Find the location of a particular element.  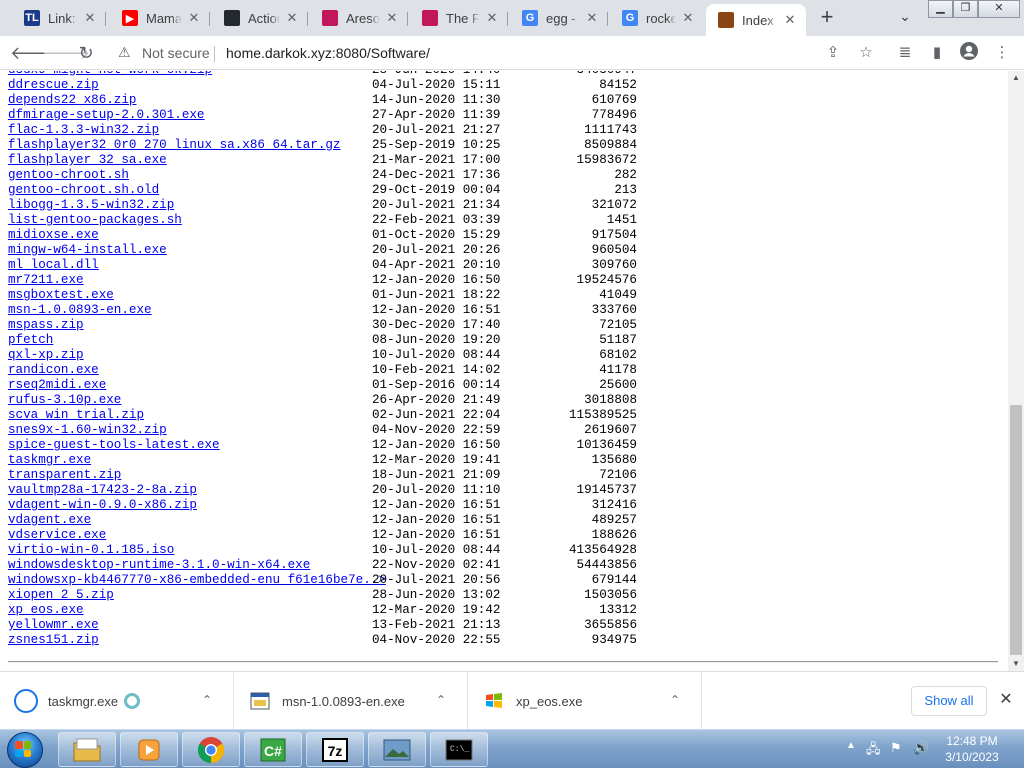

tab-search-chevron-icon: ⌄ is located at coordinates (905, 18).